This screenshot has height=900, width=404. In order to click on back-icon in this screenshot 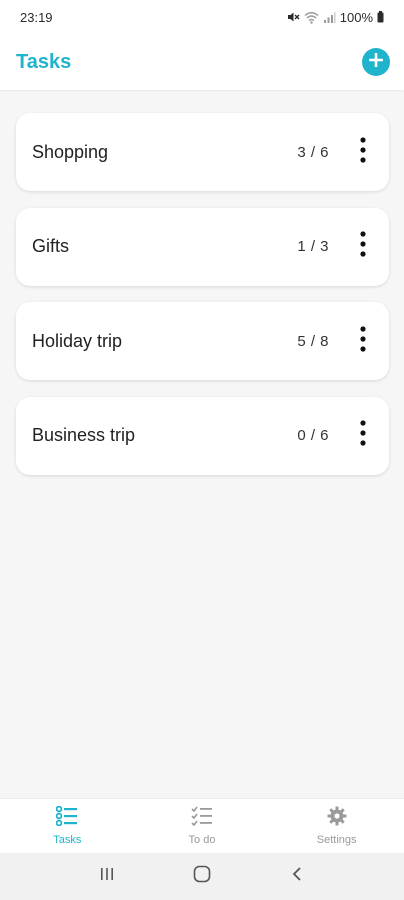, I will do `click(297, 876)`.